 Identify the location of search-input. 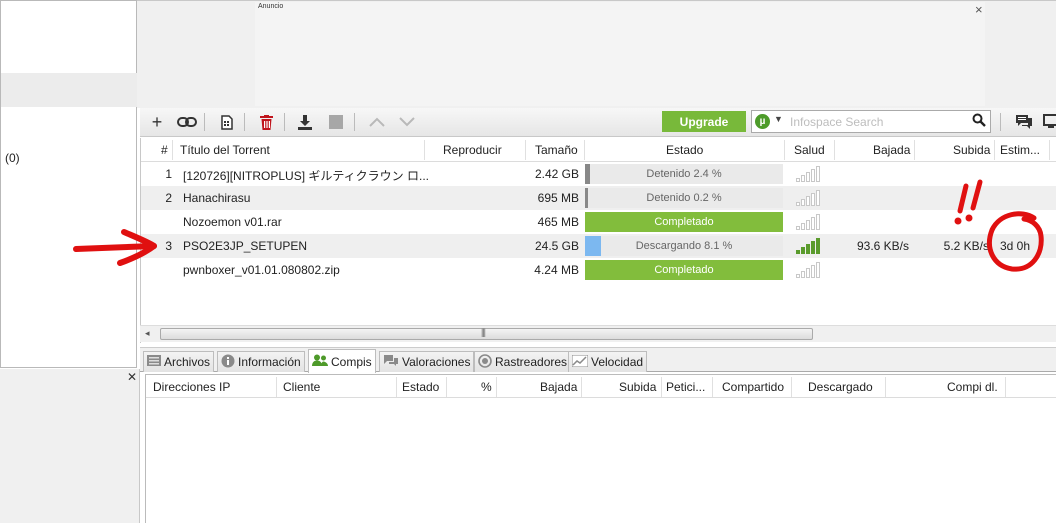
(877, 121).